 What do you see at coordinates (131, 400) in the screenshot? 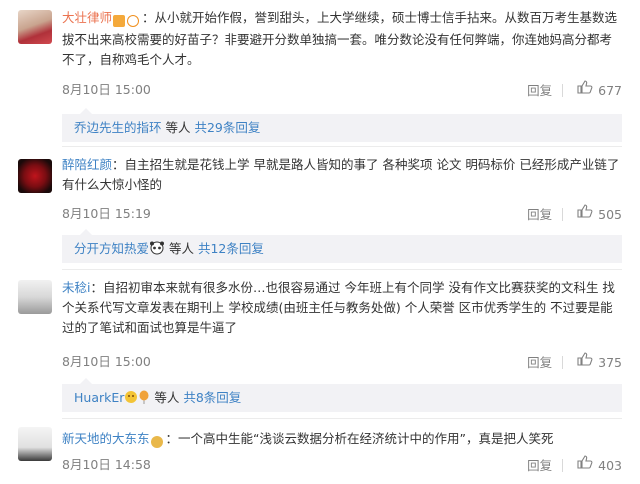
I see `emoji-icon` at bounding box center [131, 400].